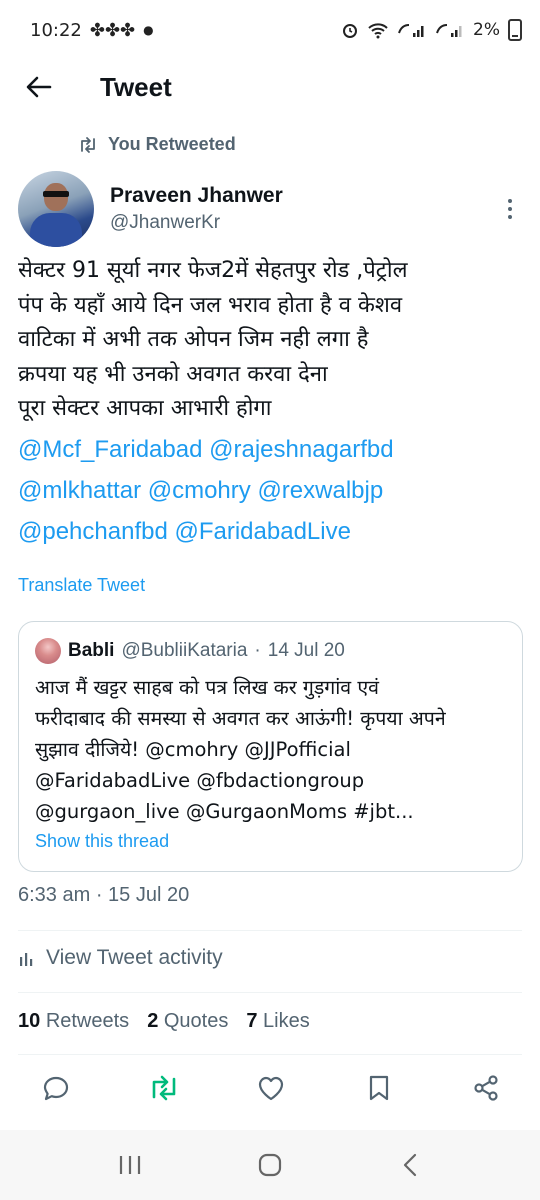 This screenshot has width=540, height=1200. What do you see at coordinates (510, 209) in the screenshot?
I see `more-icon` at bounding box center [510, 209].